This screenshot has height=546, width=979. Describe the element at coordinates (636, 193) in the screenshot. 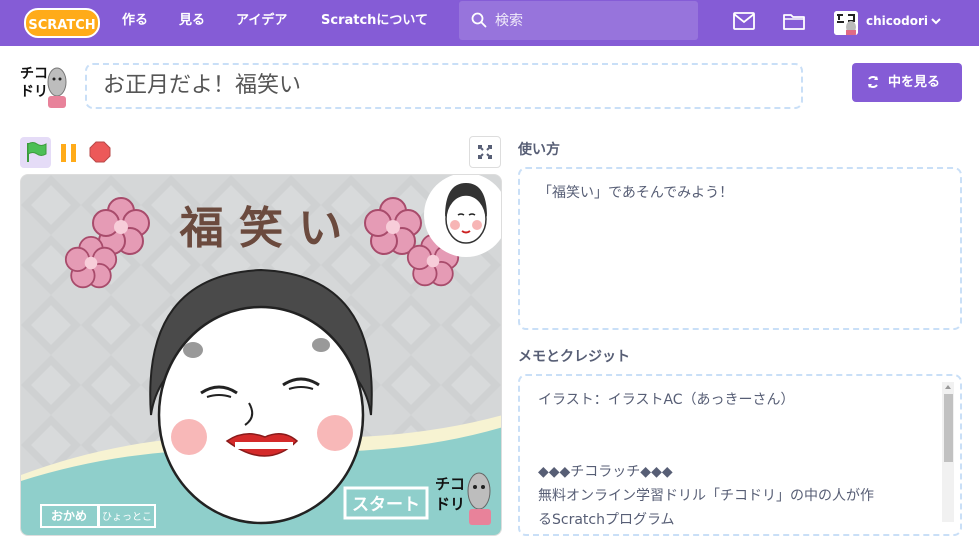

I see `instructions-text: 「福笑い」であそんでみよう！` at that location.